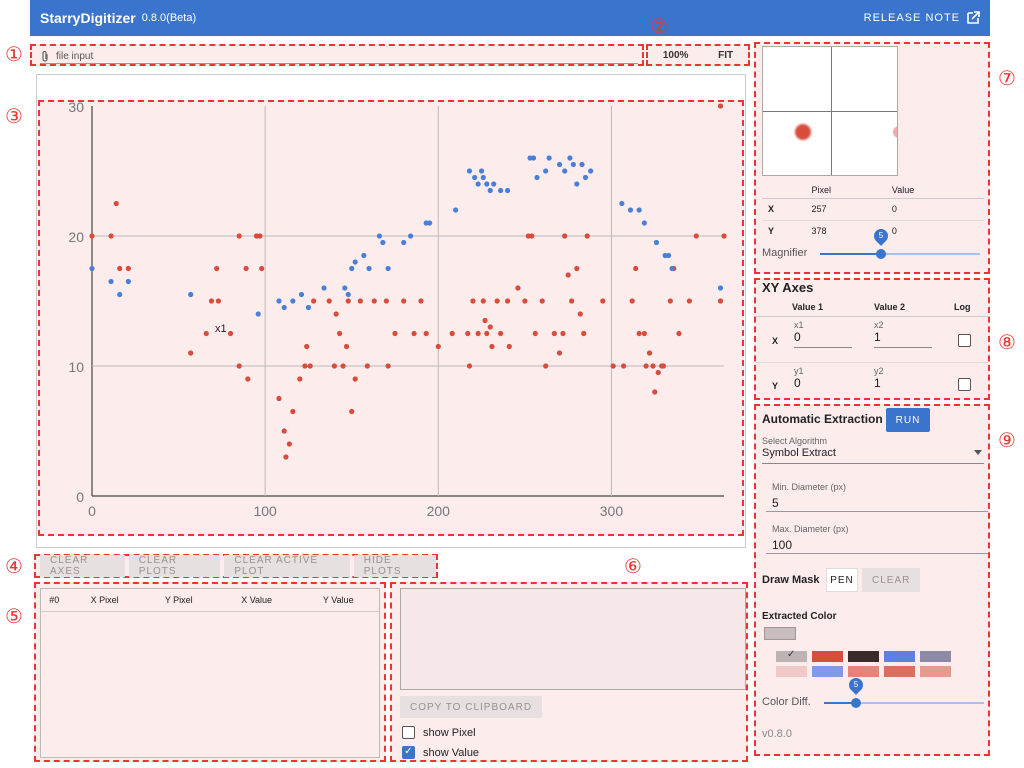 The width and height of the screenshot is (1024, 768). Describe the element at coordinates (880, 503) in the screenshot. I see `min-diameter-input: 5` at that location.